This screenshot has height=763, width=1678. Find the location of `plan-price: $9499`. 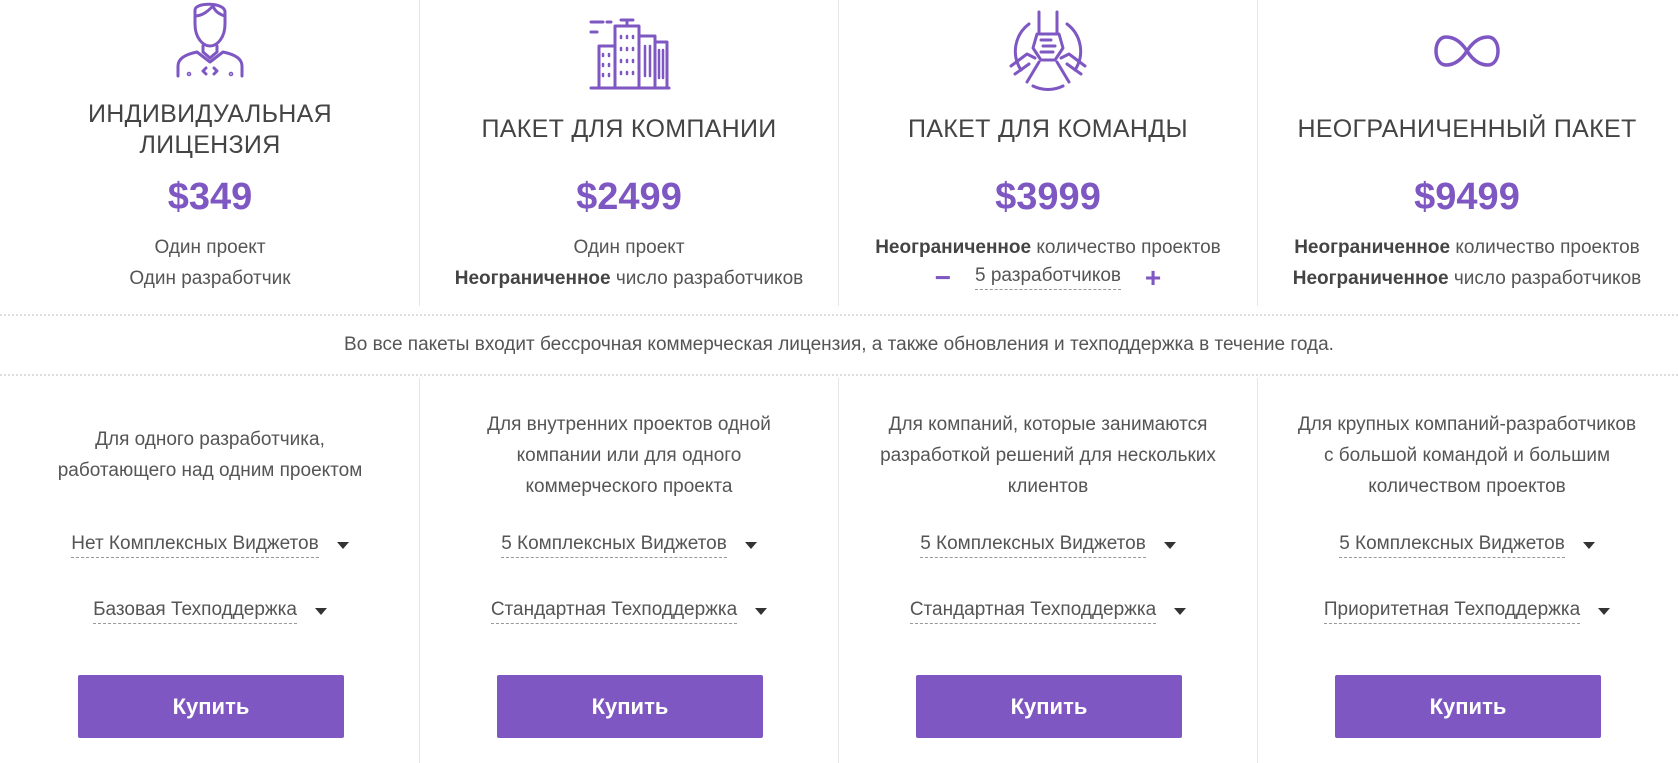

plan-price: $9499 is located at coordinates (1467, 197).